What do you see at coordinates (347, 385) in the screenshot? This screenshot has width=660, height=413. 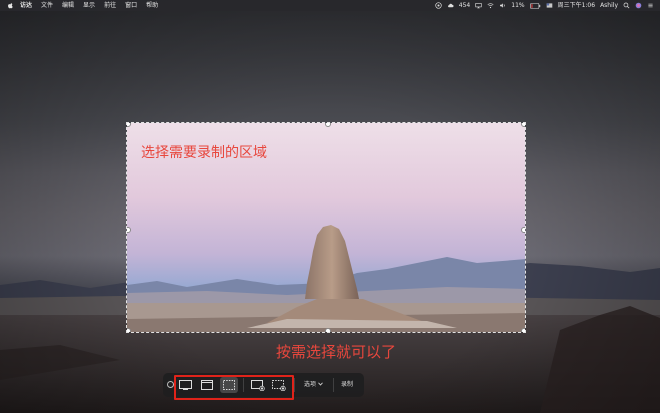 I see `capture-button: 录制` at bounding box center [347, 385].